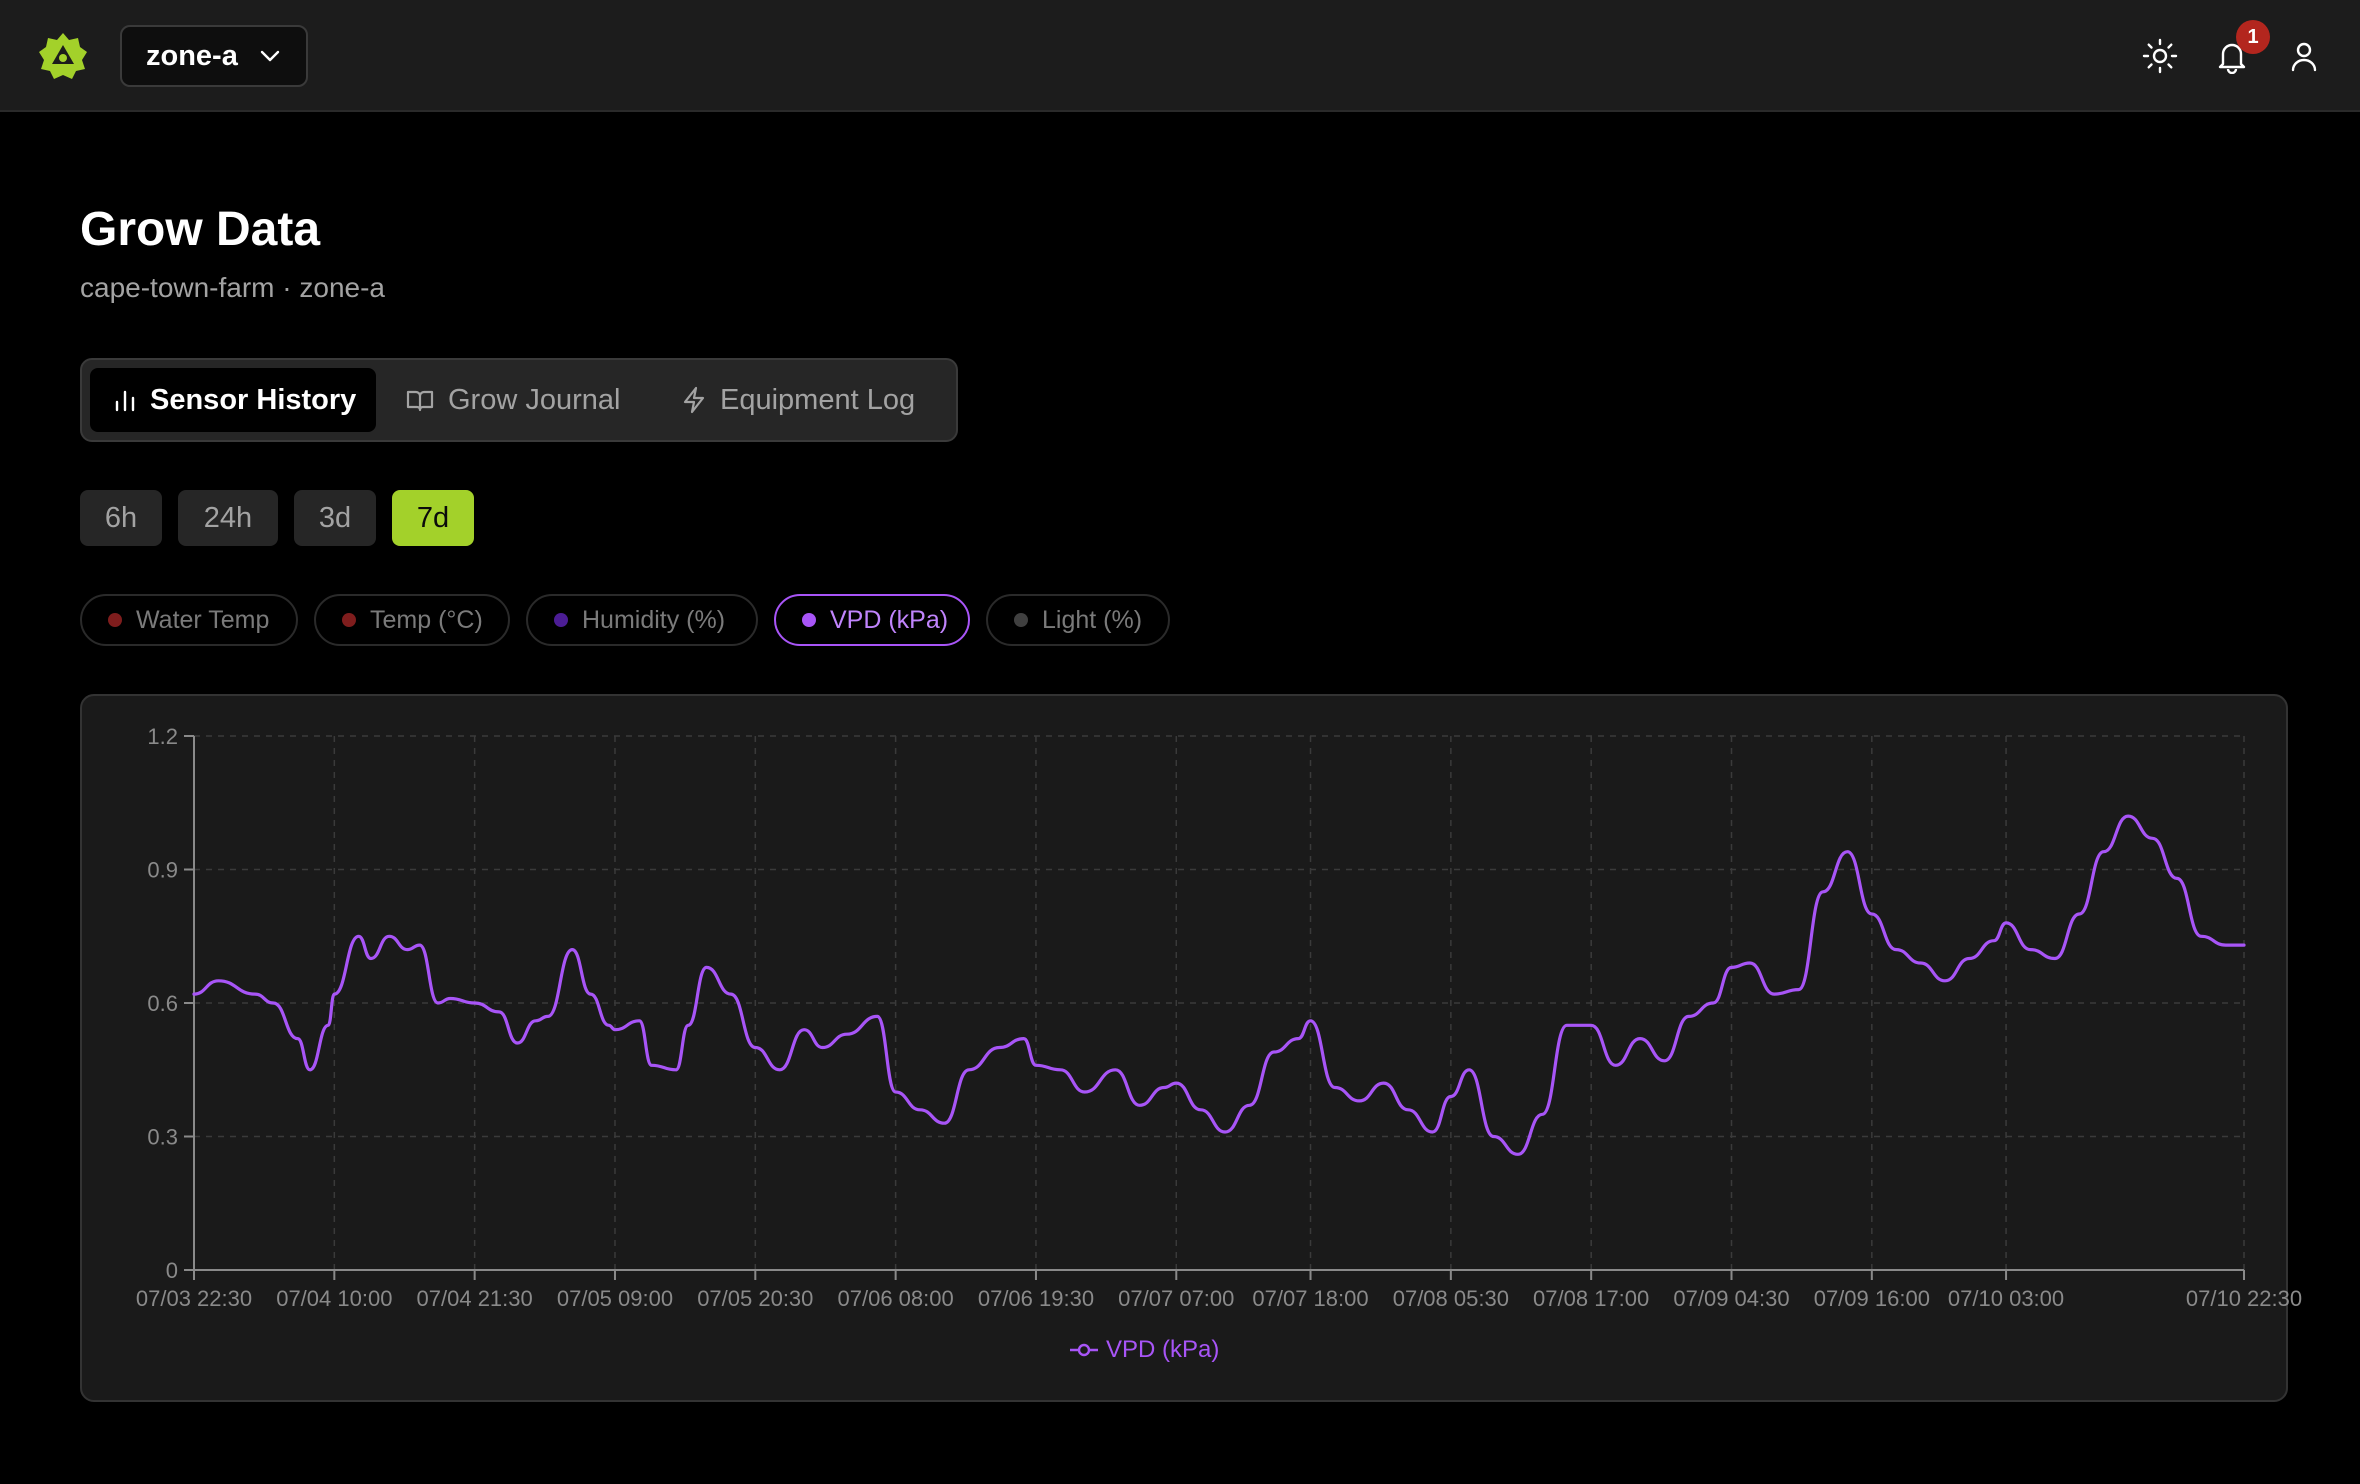 Image resolution: width=2360 pixels, height=1484 pixels. Describe the element at coordinates (1591, 1298) in the screenshot. I see `x-tick-label: 07/08 17:00` at that location.